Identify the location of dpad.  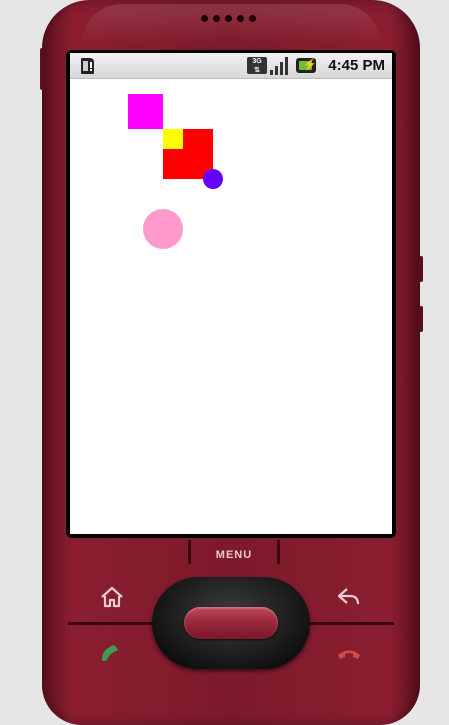
(231, 623).